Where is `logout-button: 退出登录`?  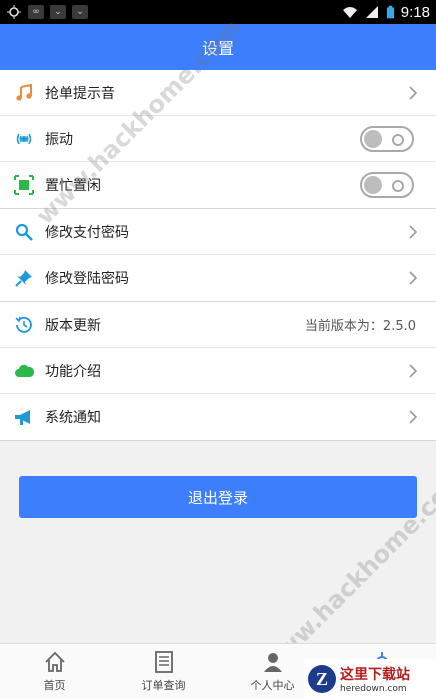
logout-button: 退出登录 is located at coordinates (218, 497).